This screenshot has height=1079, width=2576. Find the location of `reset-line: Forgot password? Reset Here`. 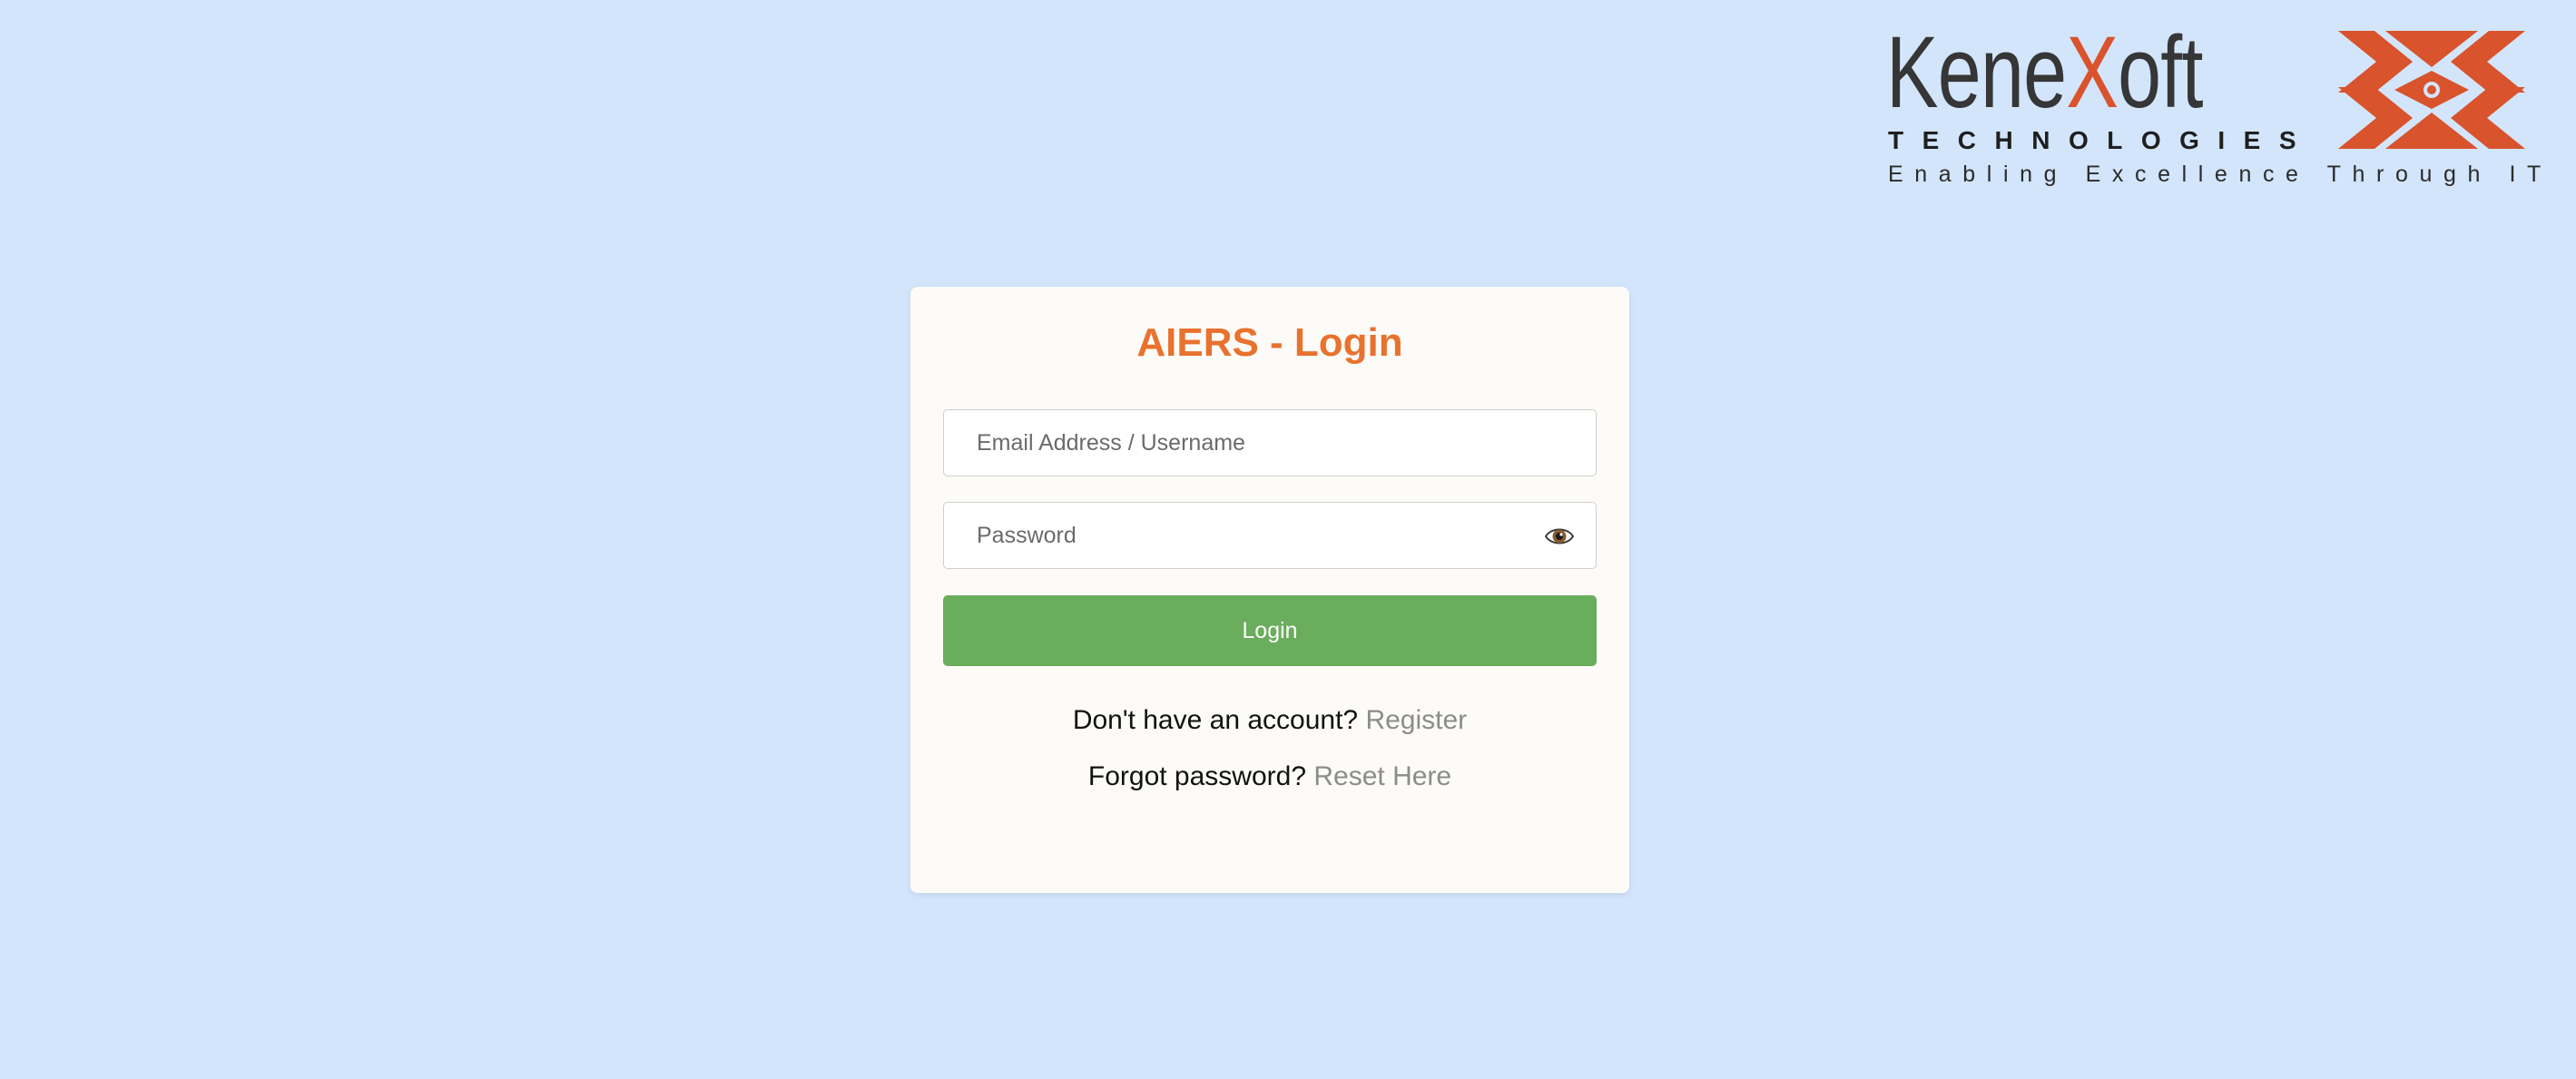

reset-line: Forgot password? Reset Here is located at coordinates (1269, 776).